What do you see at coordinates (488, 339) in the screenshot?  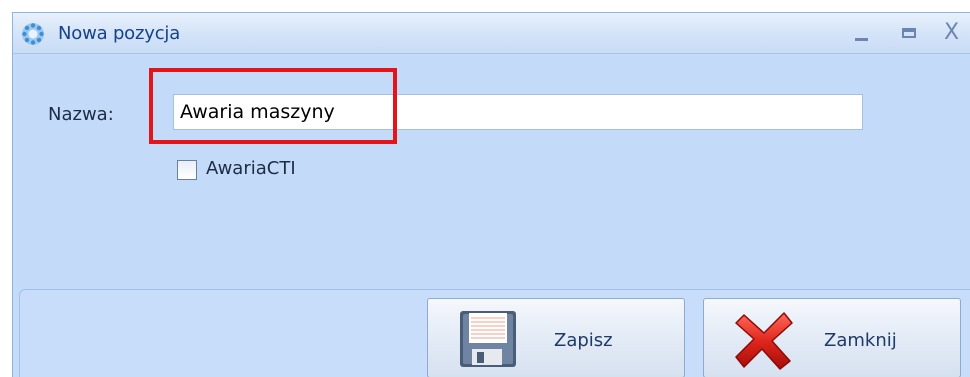 I see `floppy-disk-icon` at bounding box center [488, 339].